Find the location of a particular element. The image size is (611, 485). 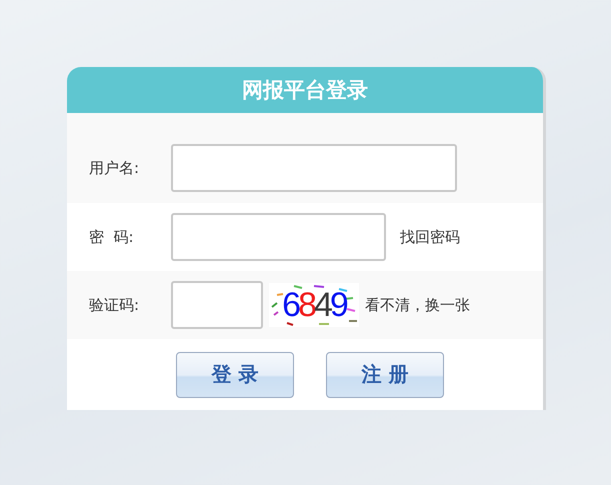

field-label: 密 码: is located at coordinates (112, 237).